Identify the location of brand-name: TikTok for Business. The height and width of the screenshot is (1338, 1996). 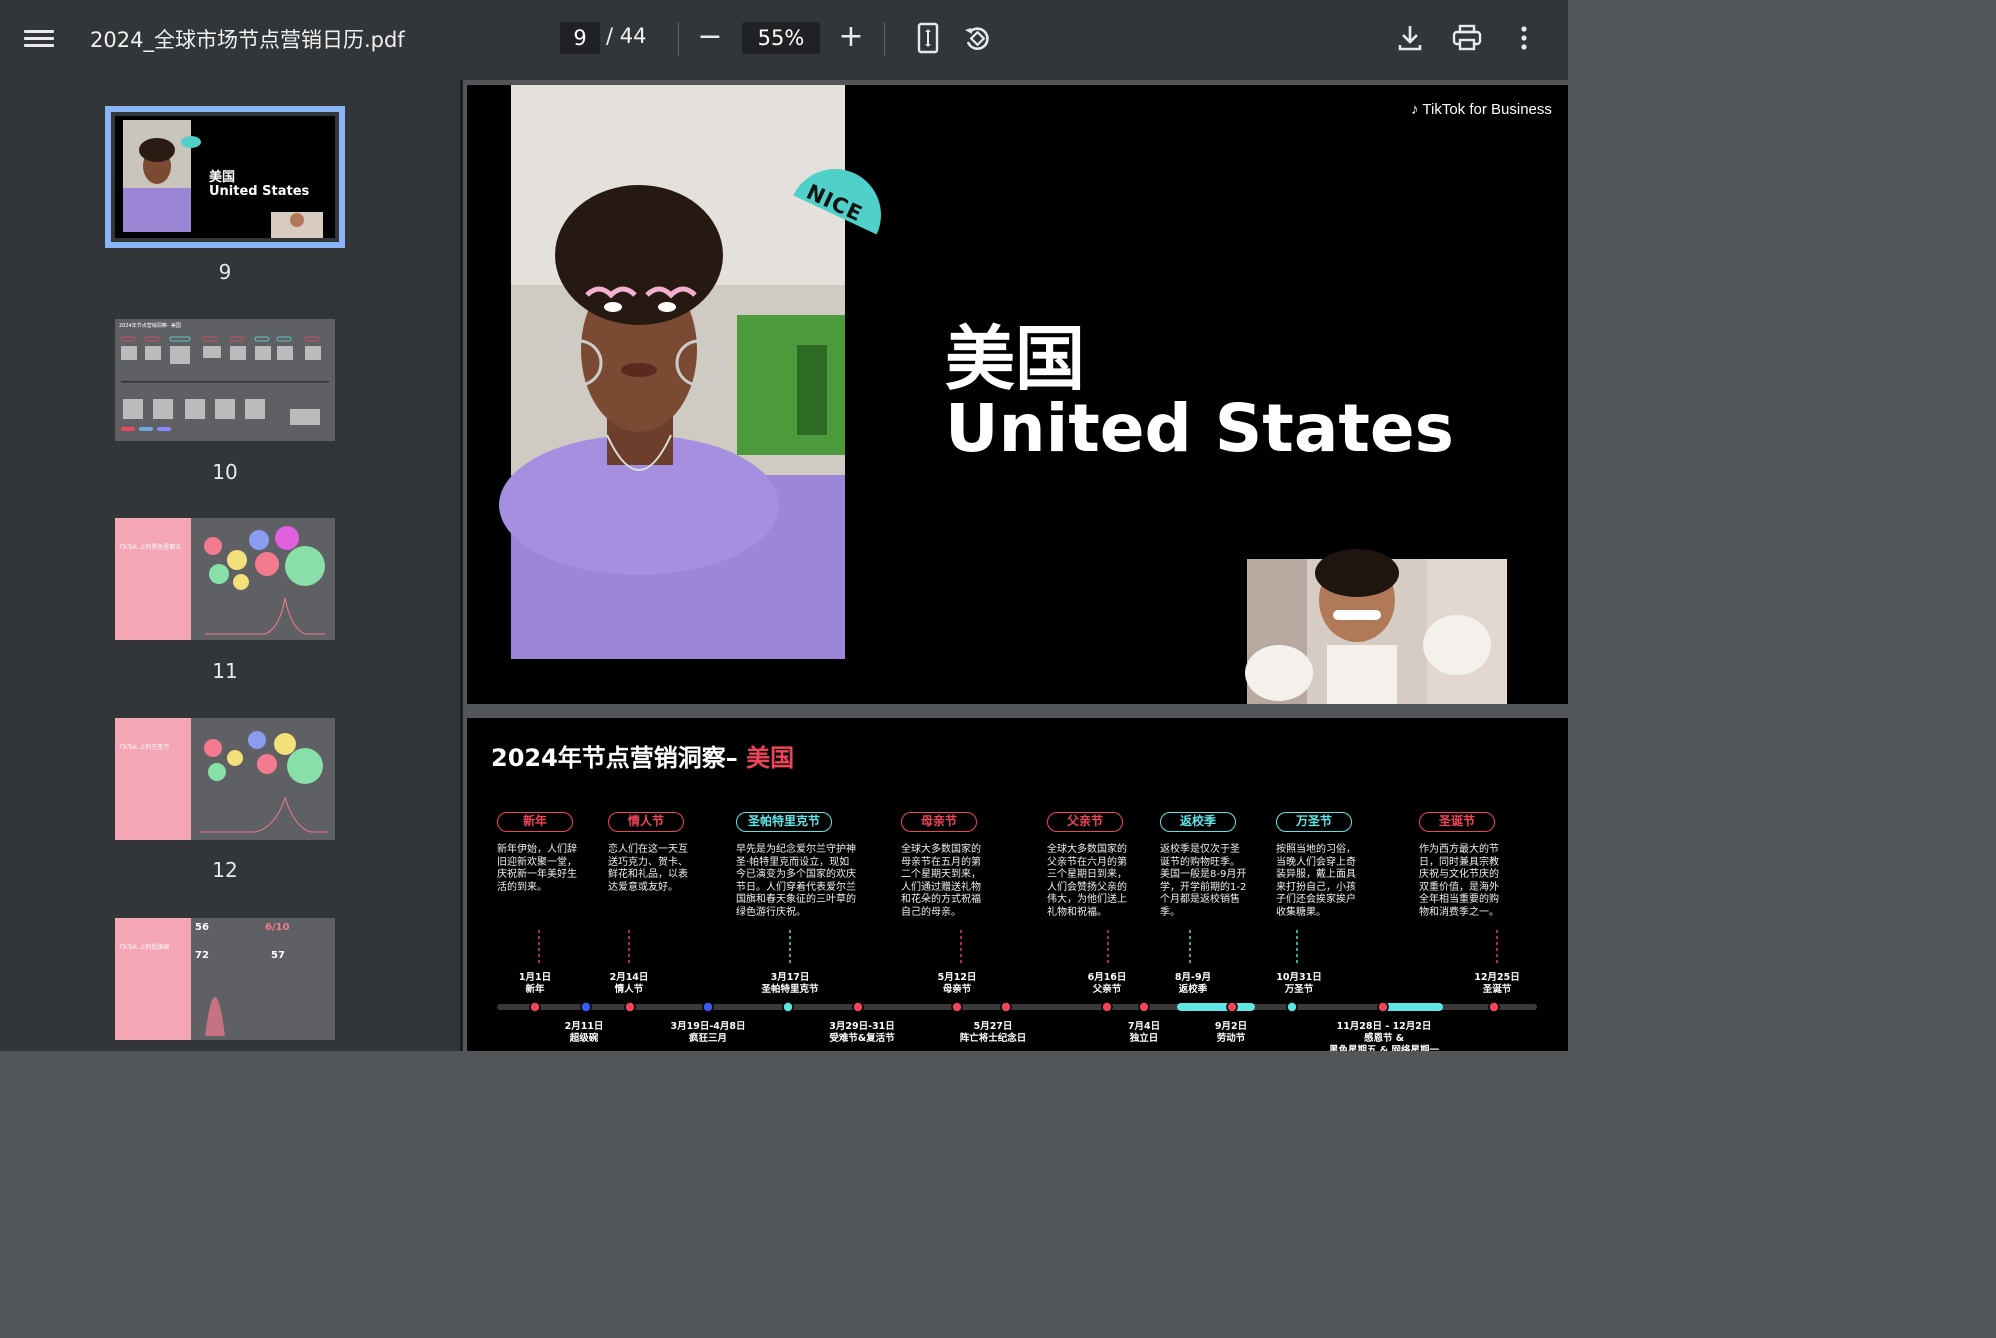
(1487, 109).